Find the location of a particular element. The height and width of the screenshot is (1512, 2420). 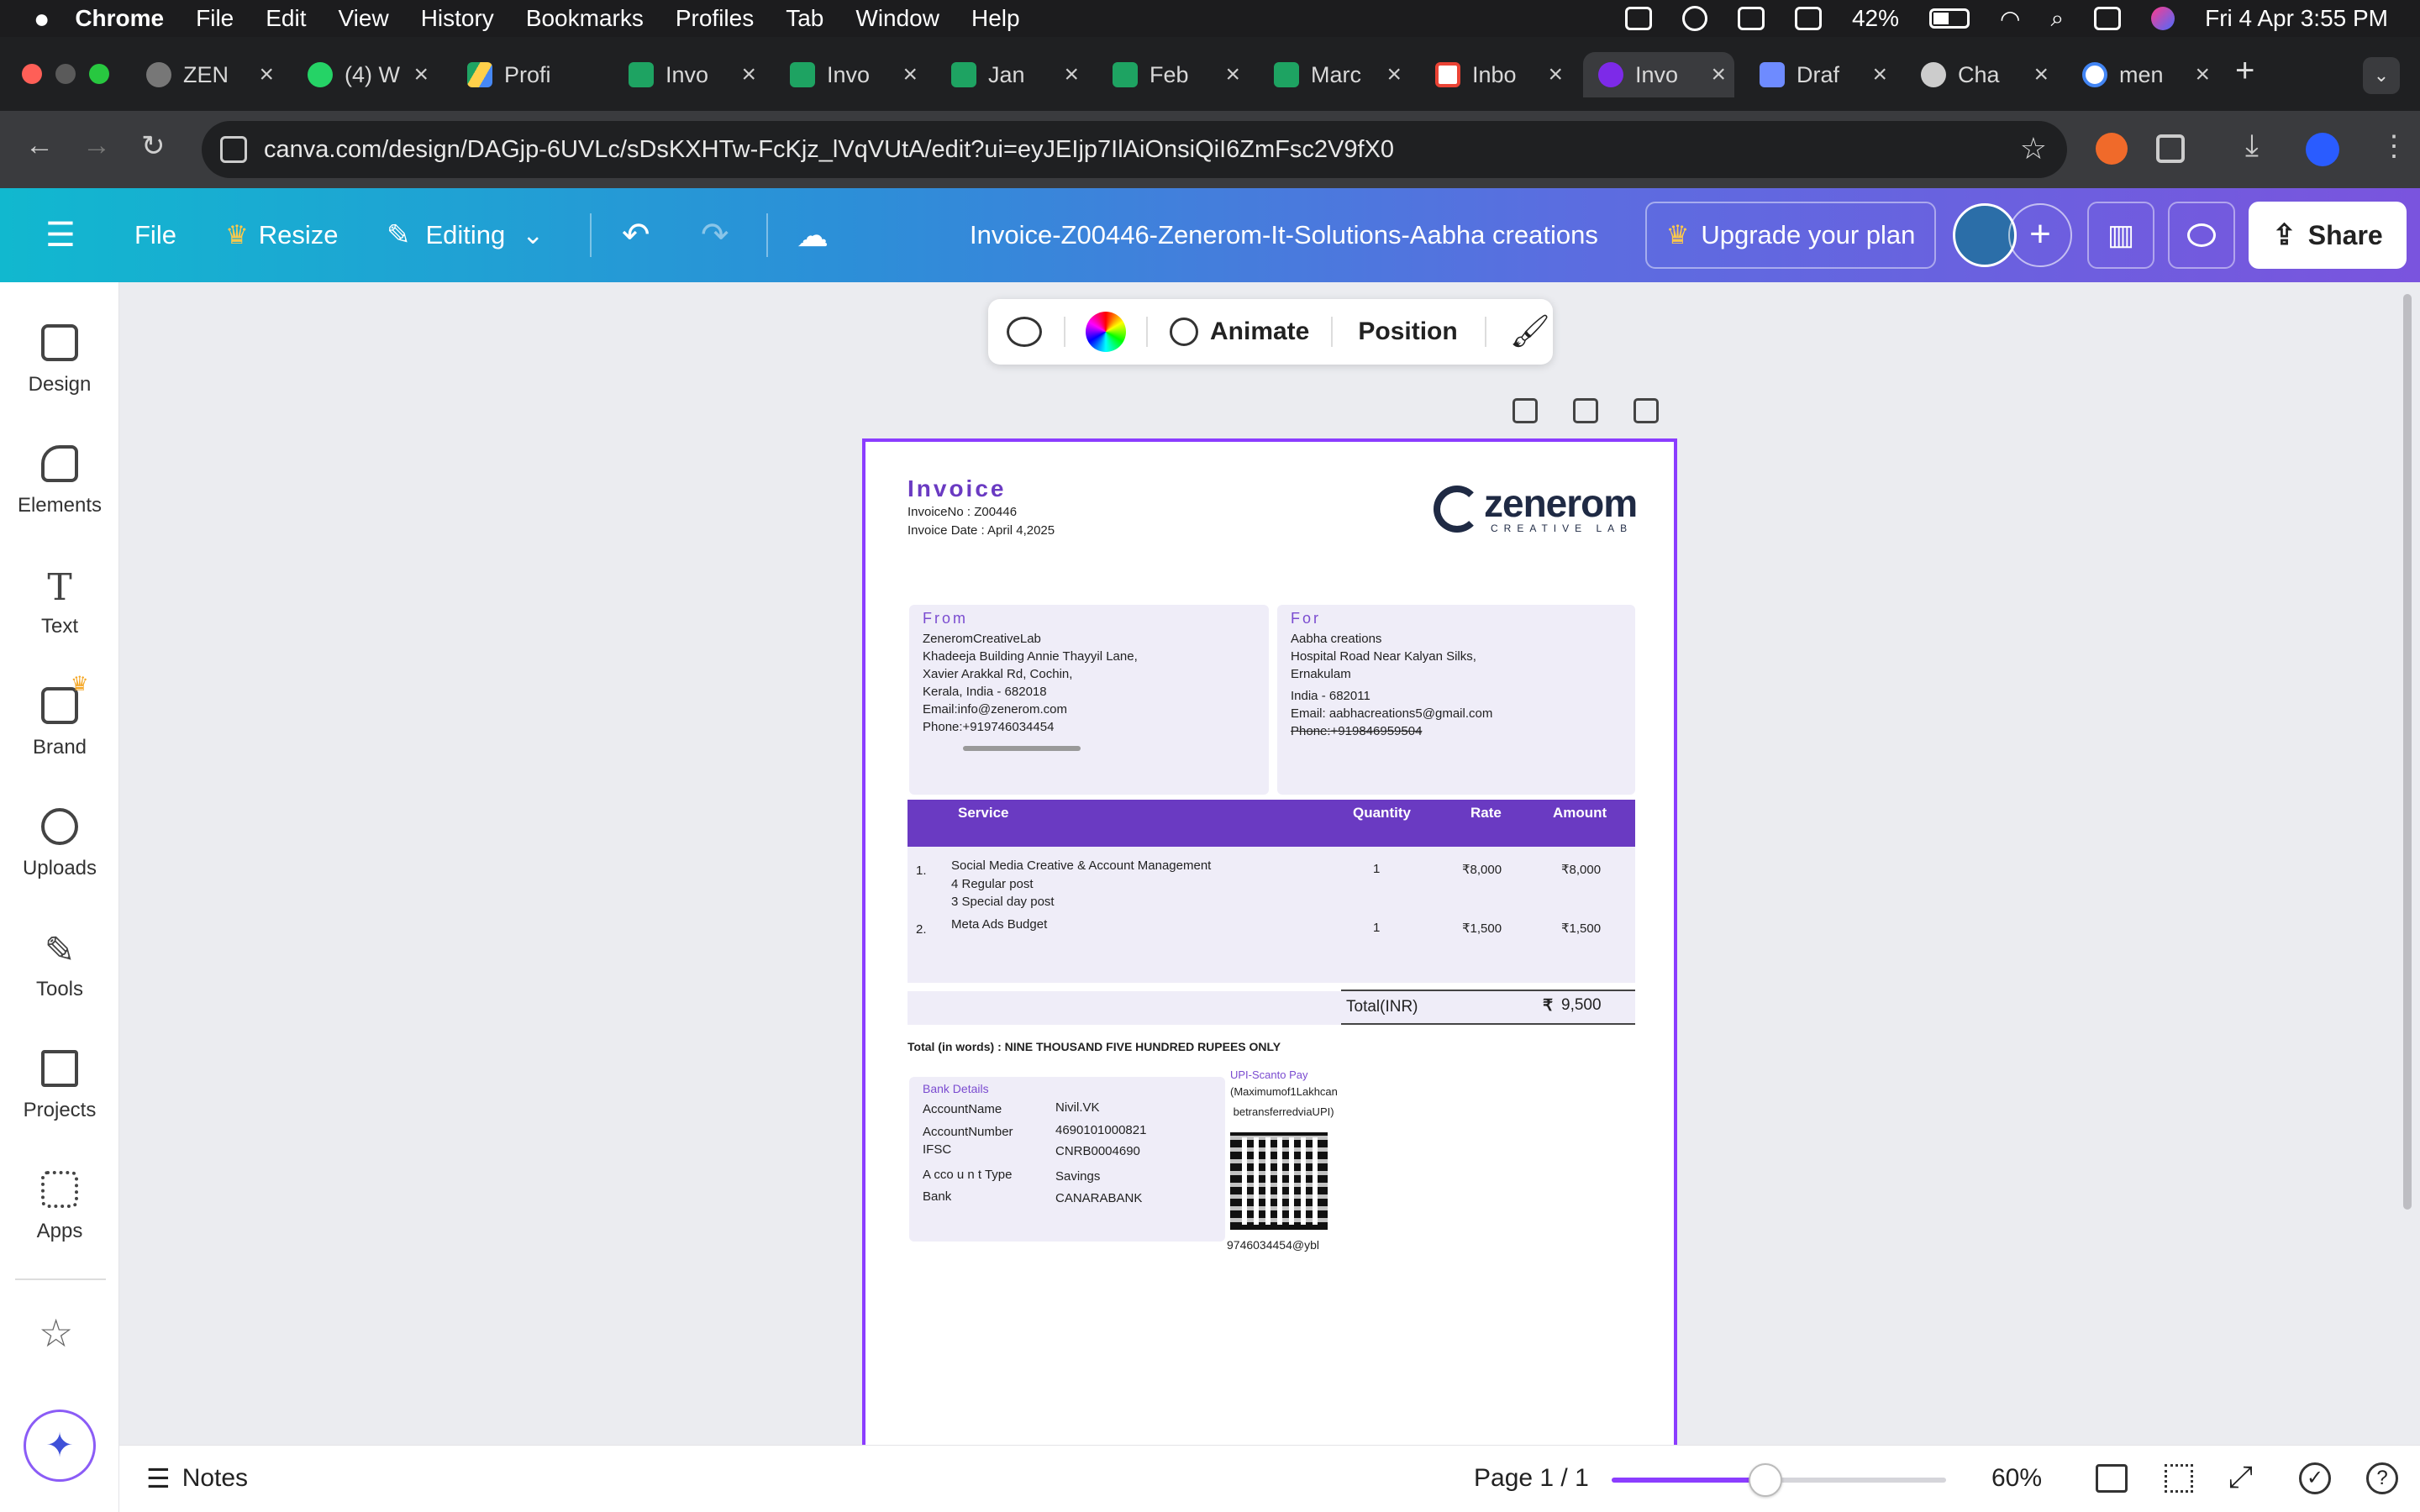

file-menu-button: File is located at coordinates (155, 235).